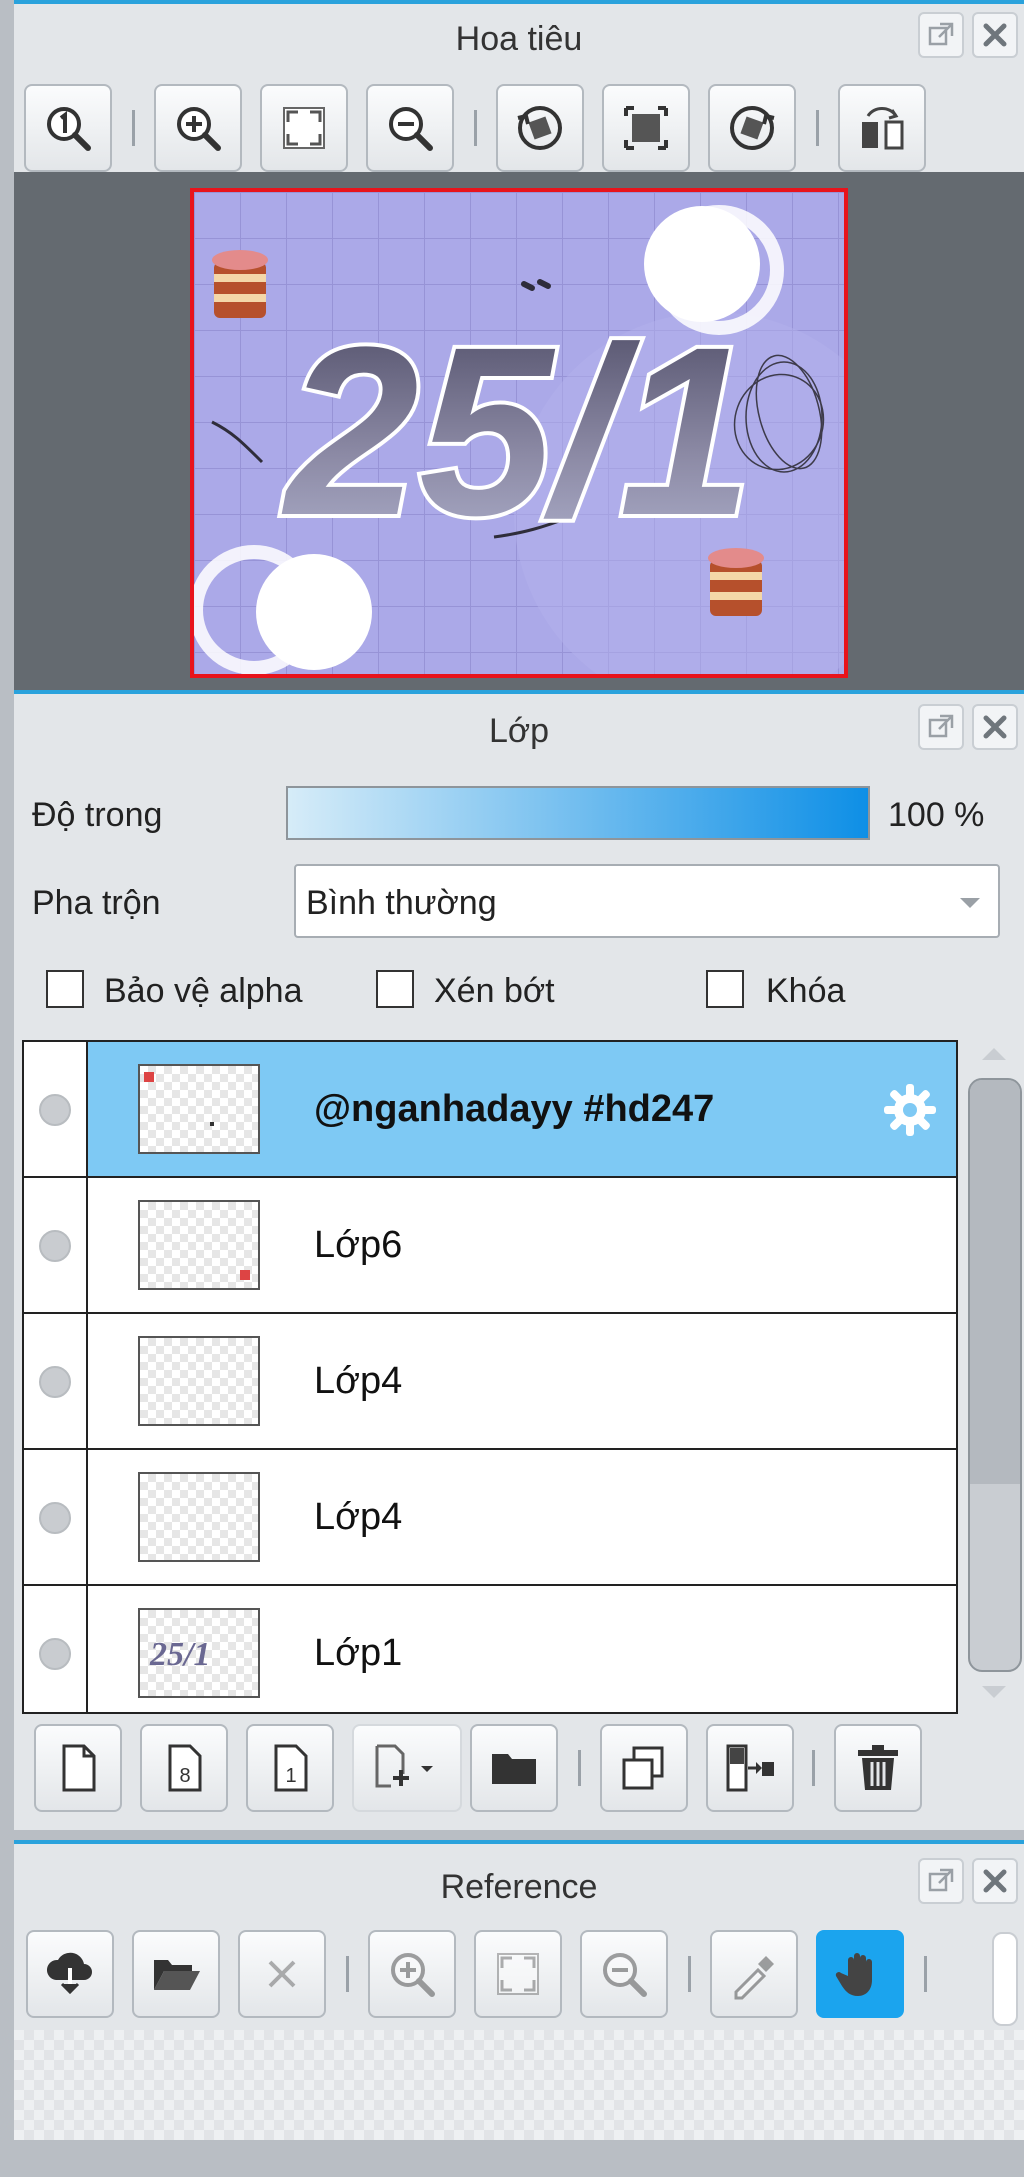 The image size is (1024, 2177). Describe the element at coordinates (490, 1246) in the screenshot. I see `layer-row: Lớp6` at that location.